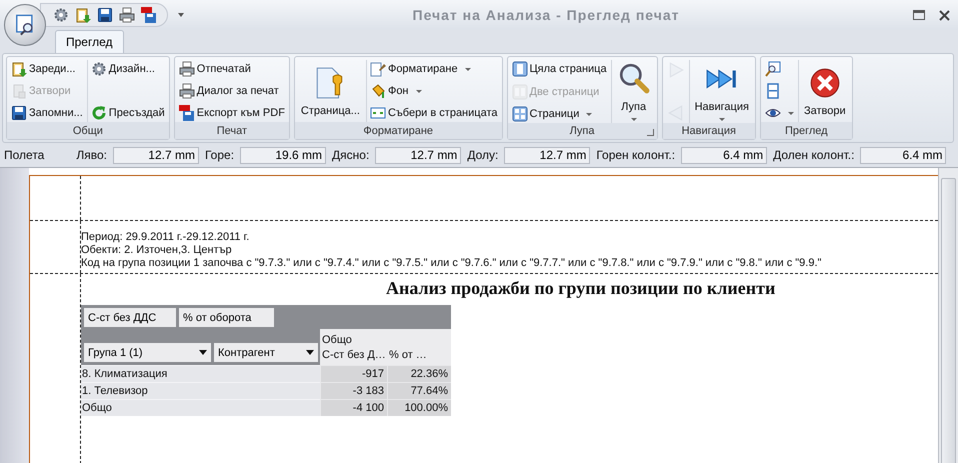 This screenshot has width=958, height=463. I want to click on field-label: Дясно:, so click(351, 155).